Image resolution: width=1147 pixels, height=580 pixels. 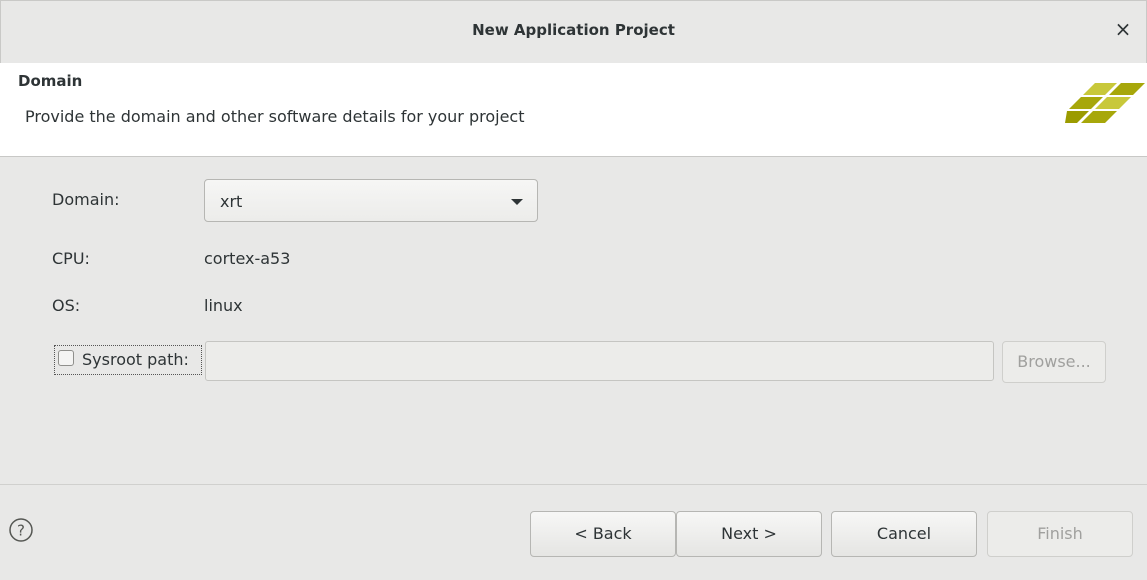 What do you see at coordinates (223, 305) in the screenshot?
I see `os-value: linux` at bounding box center [223, 305].